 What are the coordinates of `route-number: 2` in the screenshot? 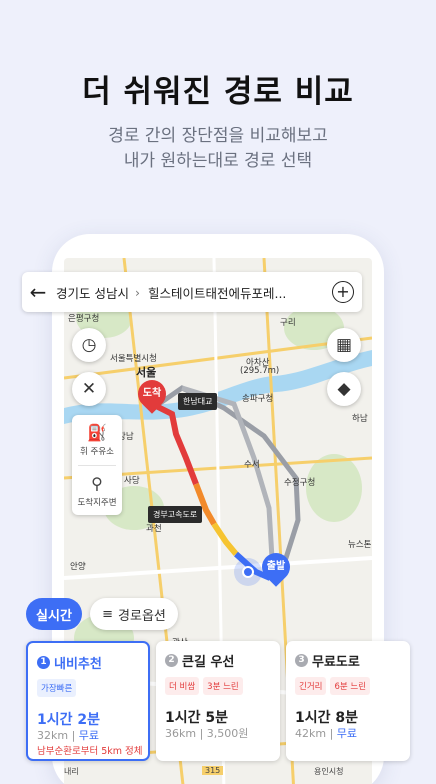 It's located at (171, 660).